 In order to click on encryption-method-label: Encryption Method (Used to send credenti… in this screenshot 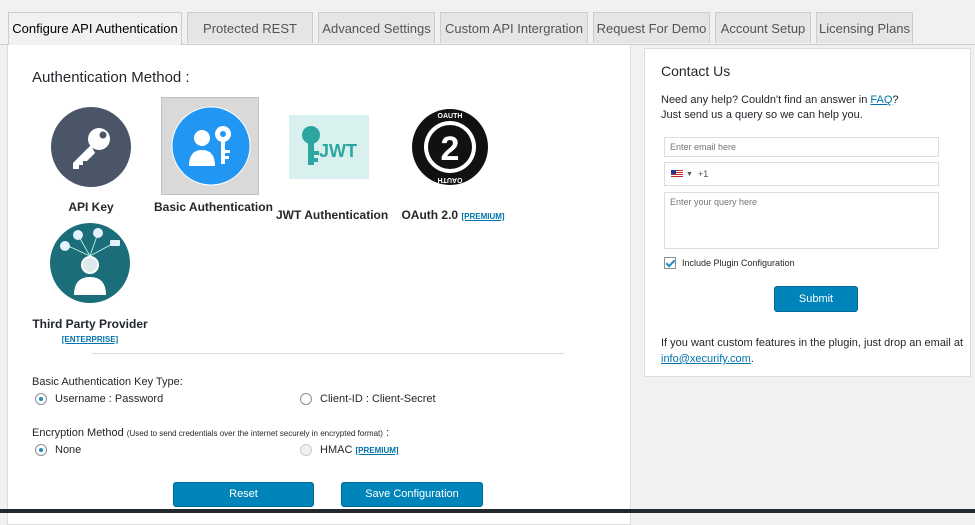, I will do `click(210, 433)`.